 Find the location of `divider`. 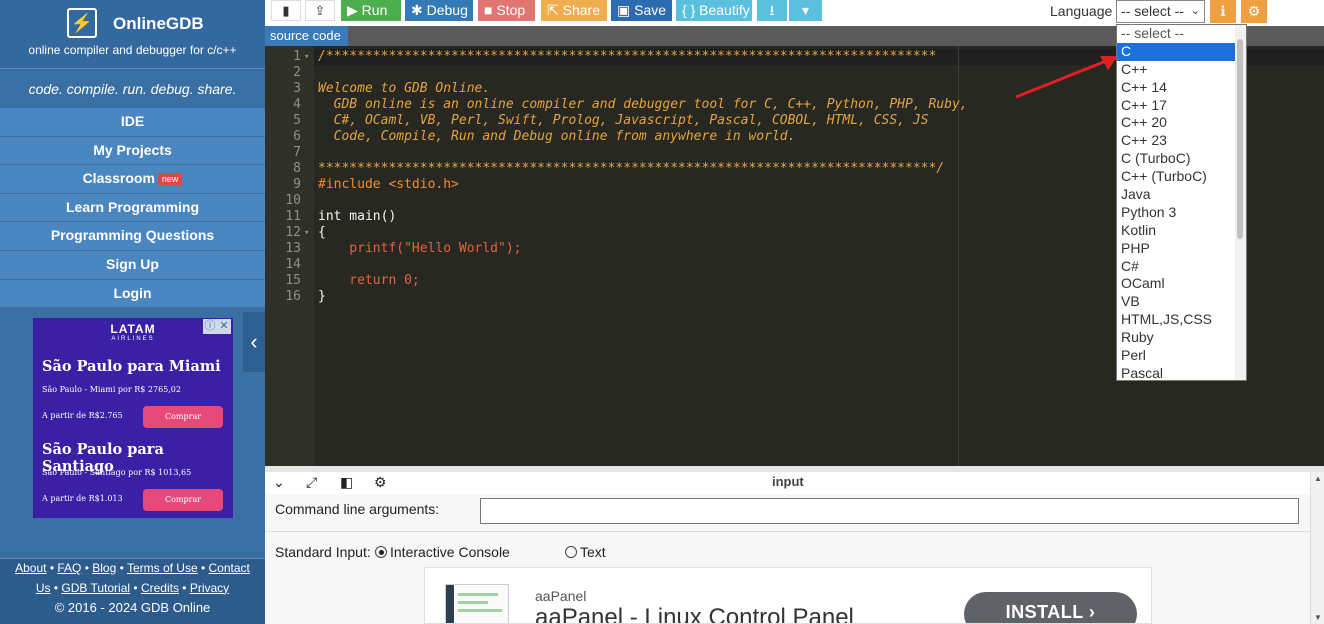

divider is located at coordinates (787, 531).